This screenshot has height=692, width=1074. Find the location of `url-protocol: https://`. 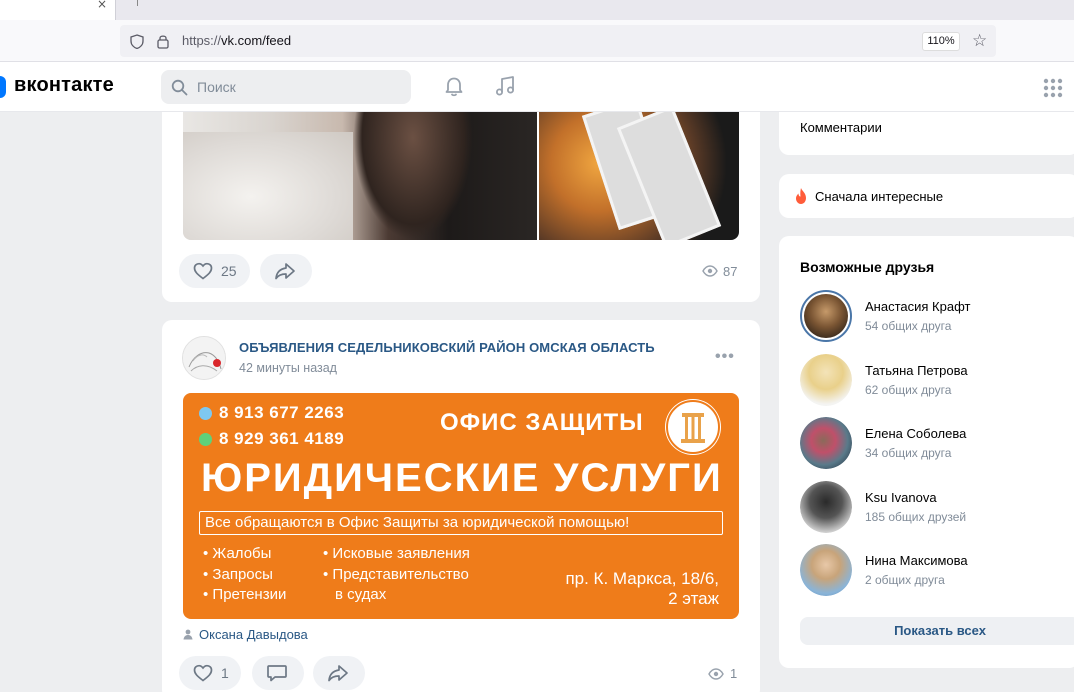

url-protocol: https:// is located at coordinates (202, 40).